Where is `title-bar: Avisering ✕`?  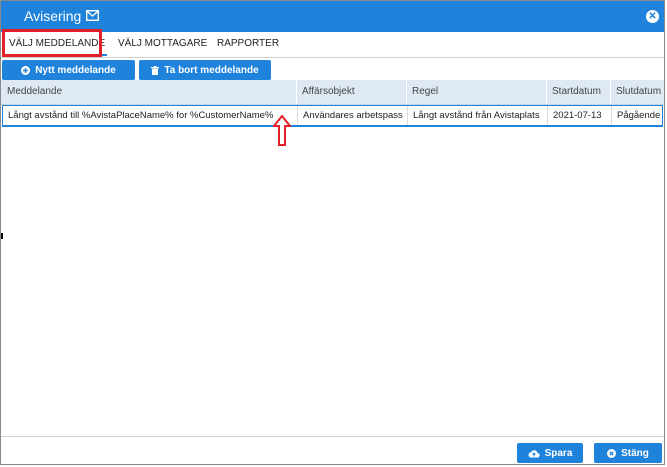 title-bar: Avisering ✕ is located at coordinates (332, 16).